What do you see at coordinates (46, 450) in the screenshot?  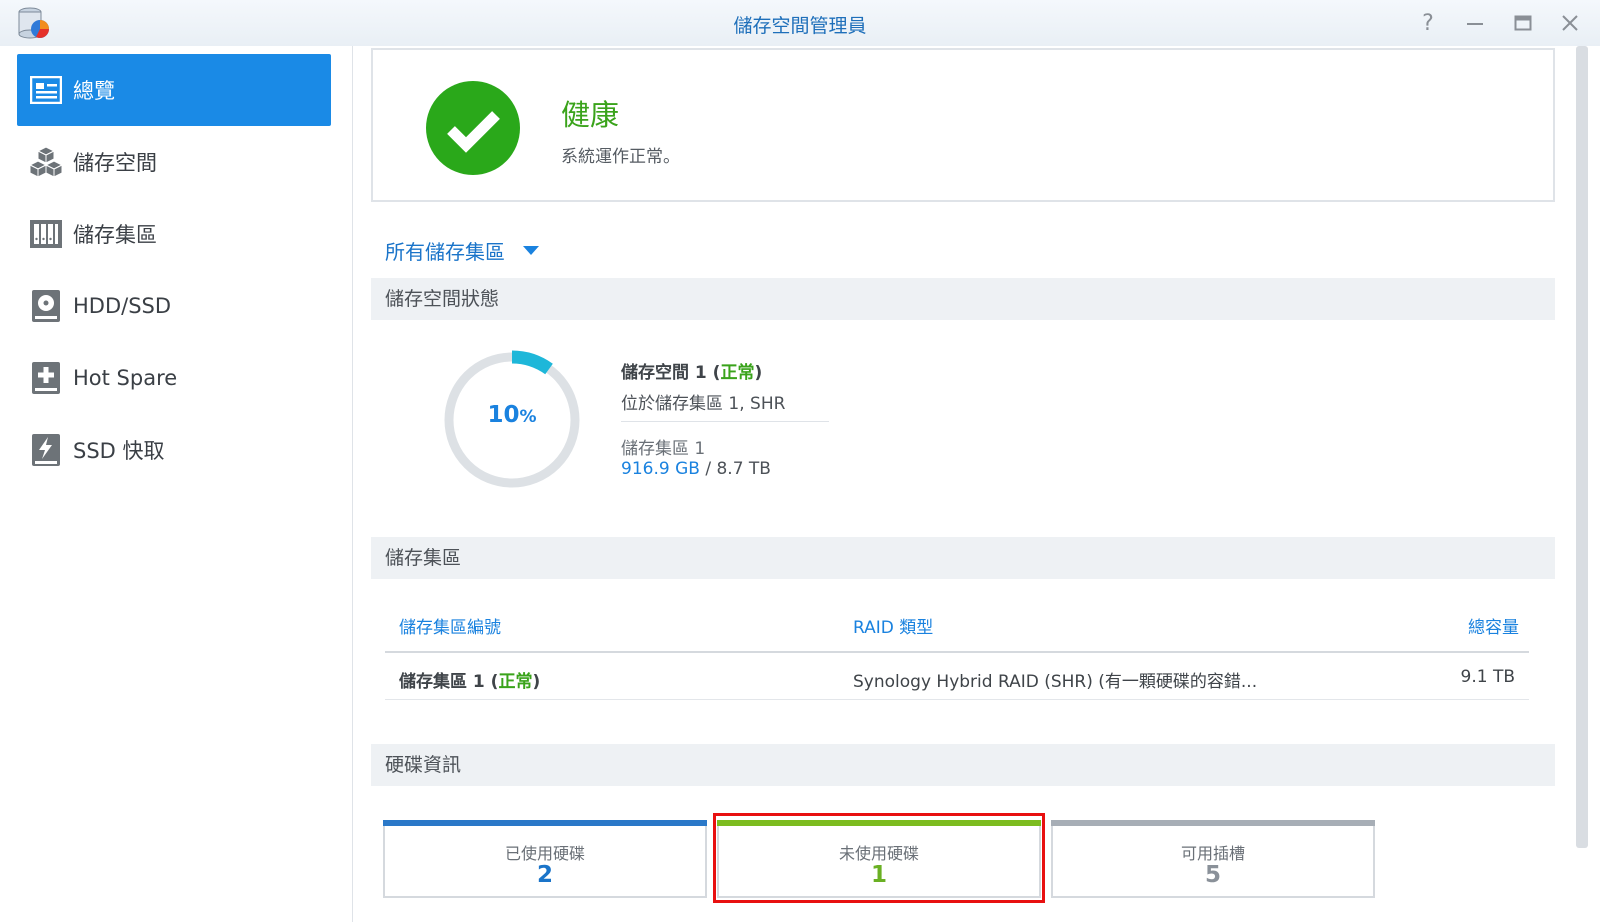 I see `ssd-cache-icon` at bounding box center [46, 450].